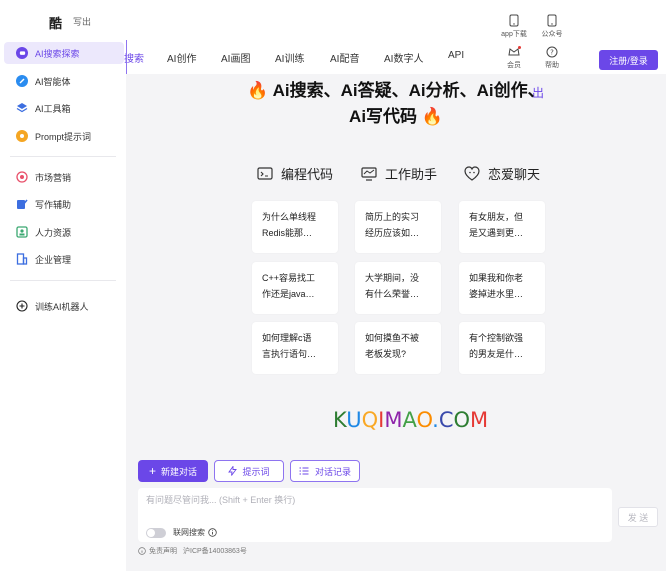 The width and height of the screenshot is (666, 571). Describe the element at coordinates (396, 90) in the screenshot. I see `hero-line-1: 🔥 Ai搜索、Ai答疑、Ai分析、Ai创作、` at that location.